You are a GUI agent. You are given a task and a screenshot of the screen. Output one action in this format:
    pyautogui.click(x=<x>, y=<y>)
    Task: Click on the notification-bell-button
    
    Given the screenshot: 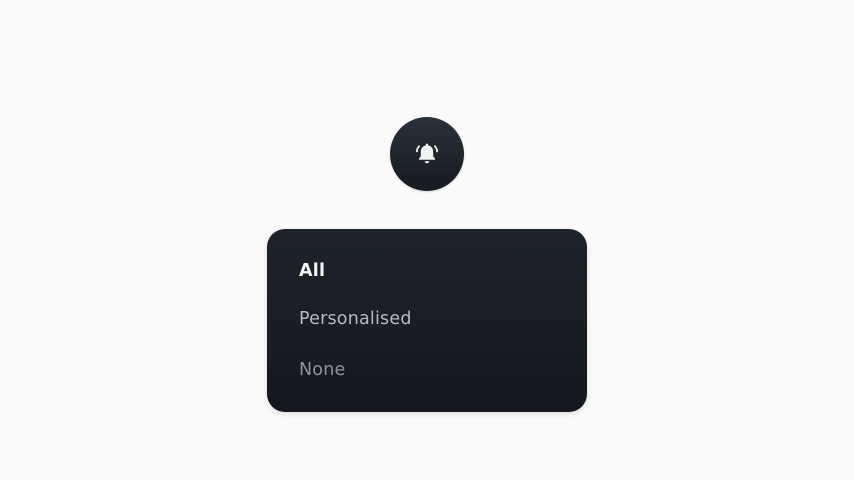 What is the action you would take?
    pyautogui.click(x=427, y=154)
    